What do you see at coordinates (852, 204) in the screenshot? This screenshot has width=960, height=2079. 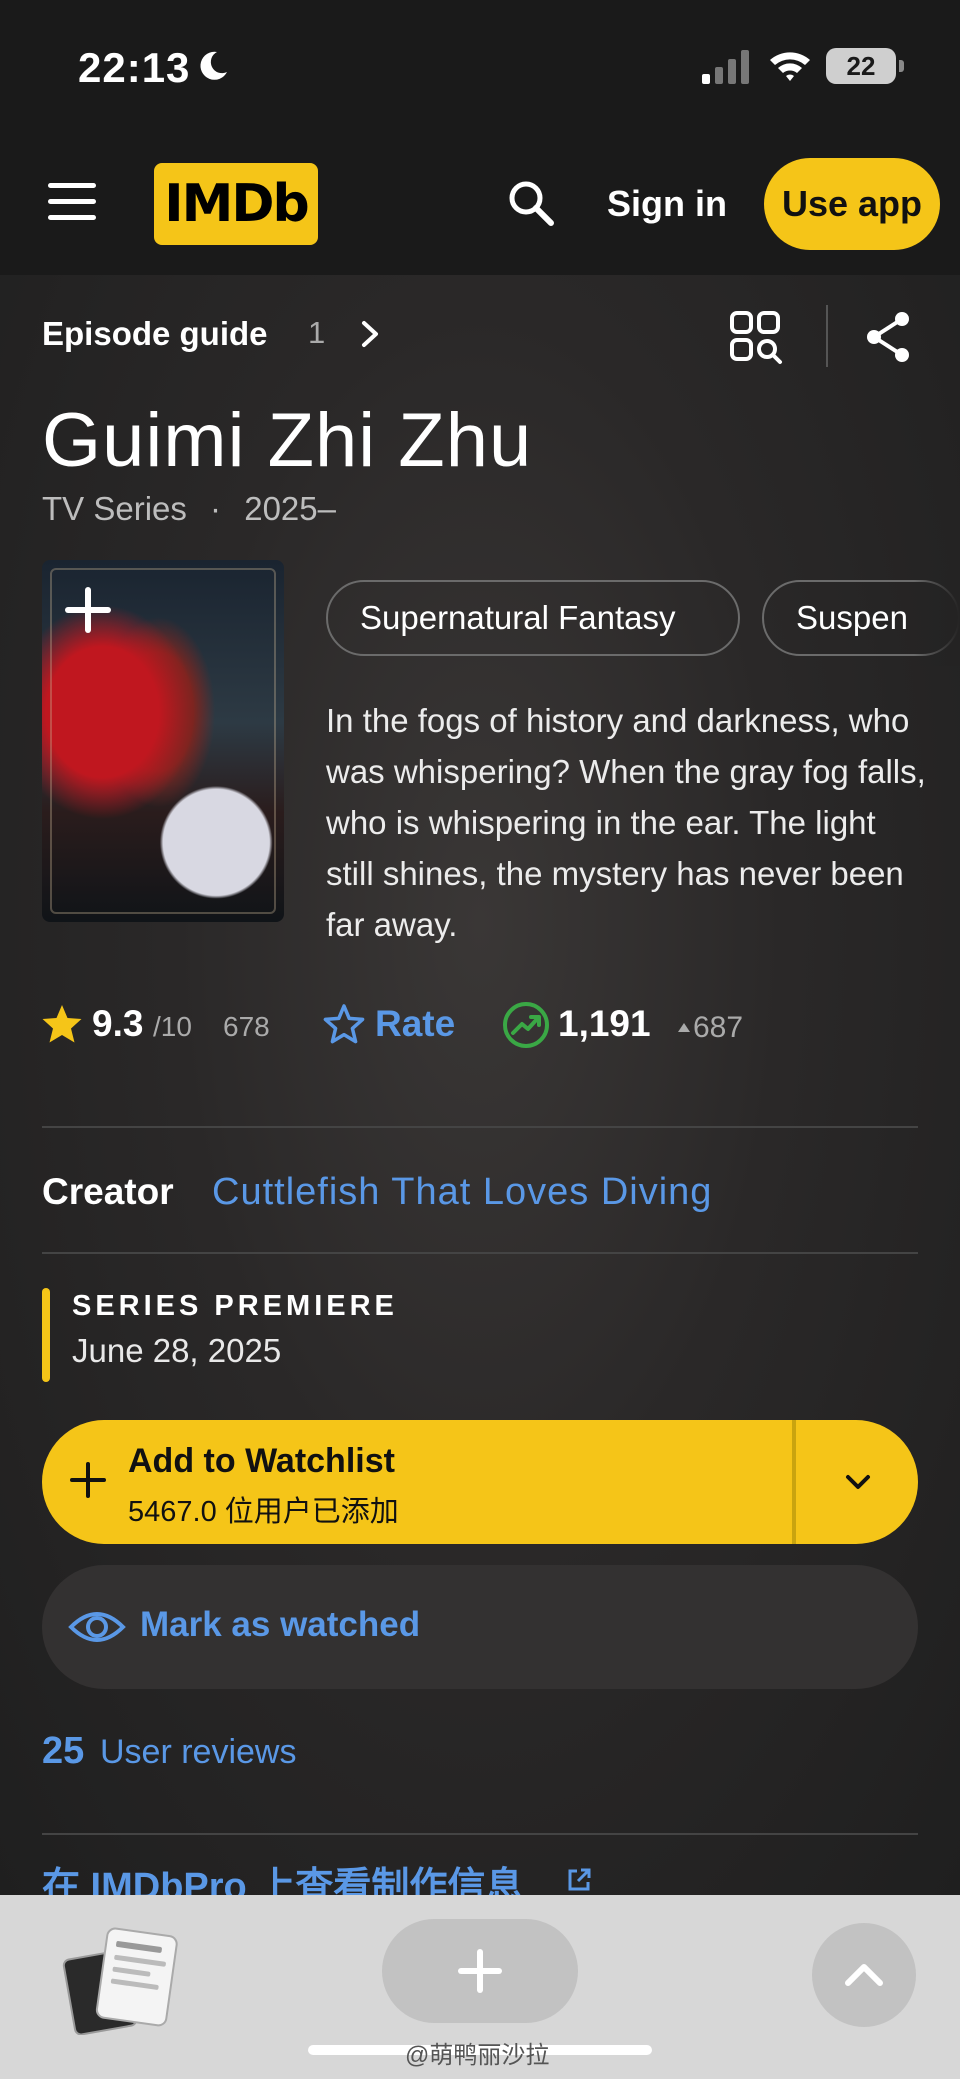 I see `use-app-button: Use app` at bounding box center [852, 204].